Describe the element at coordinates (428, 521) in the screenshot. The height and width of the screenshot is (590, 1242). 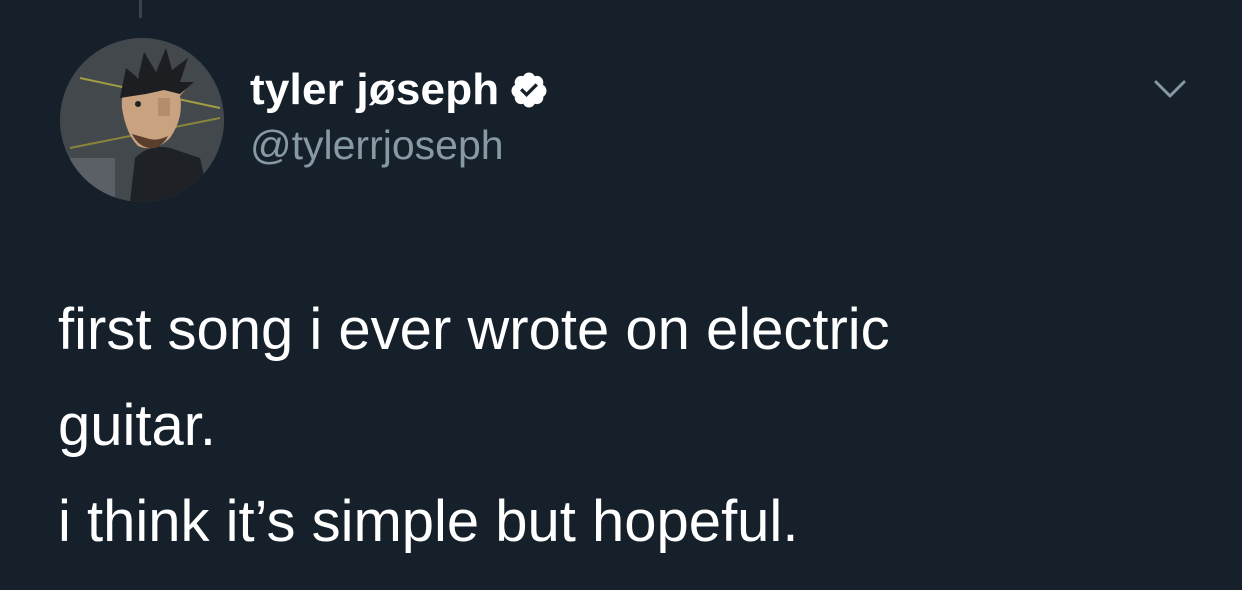
I see `tweet-text-line: i think it’s simple but hopeful.` at that location.